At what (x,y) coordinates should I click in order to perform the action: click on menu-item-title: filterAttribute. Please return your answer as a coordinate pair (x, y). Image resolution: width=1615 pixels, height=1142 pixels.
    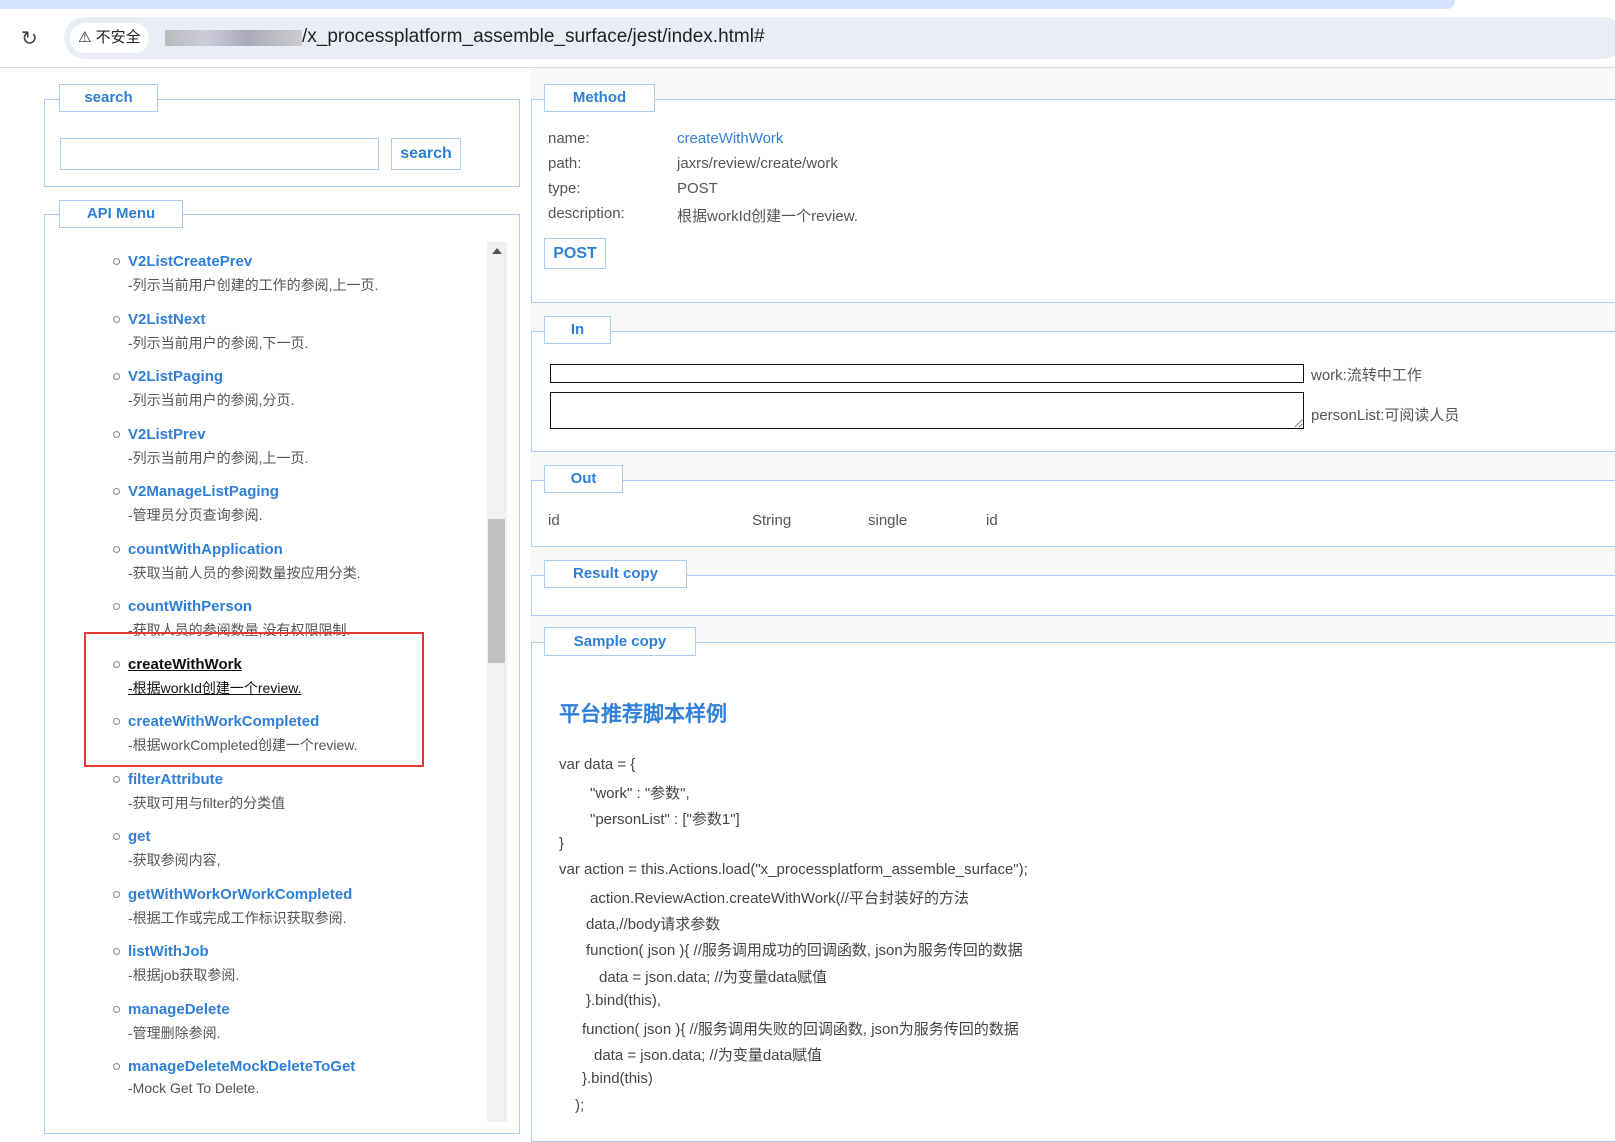
    Looking at the image, I should click on (175, 779).